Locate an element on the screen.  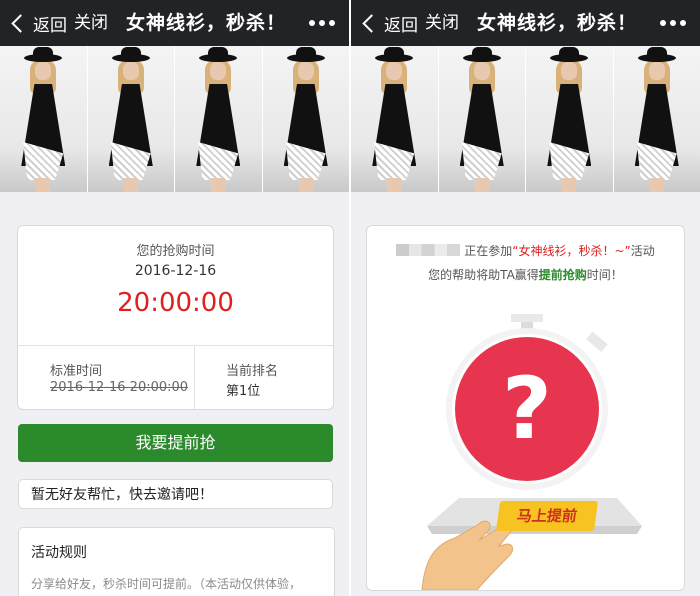
grab-date: 2016-12-16 is located at coordinates (175, 271).